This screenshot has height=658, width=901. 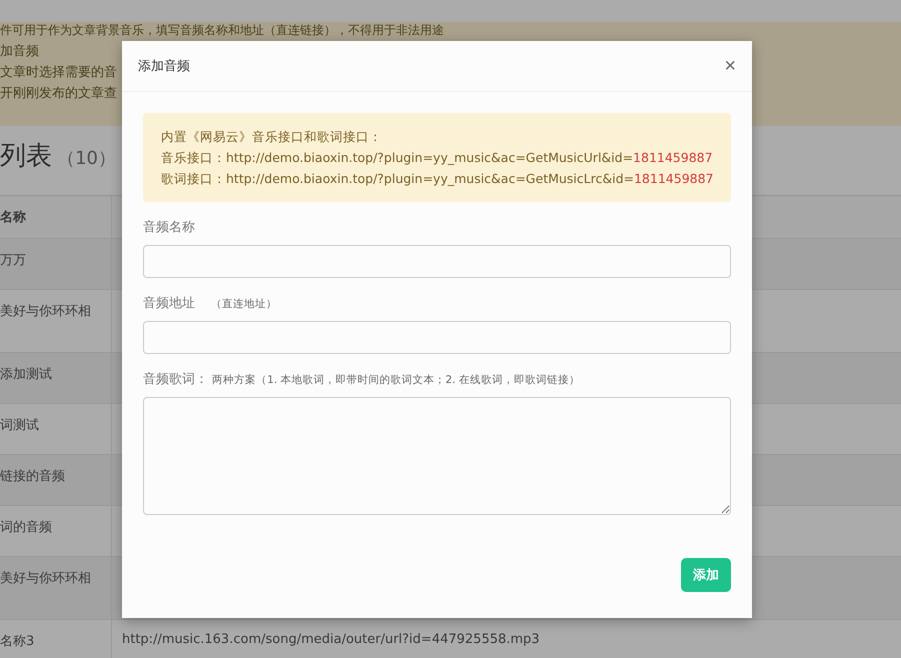 I want to click on alert-text: 音乐接口：http://demo.biaoxin.top/?plugin=yy_music&ac=GetMusicUrl&id=1811459887, so click(x=437, y=158).